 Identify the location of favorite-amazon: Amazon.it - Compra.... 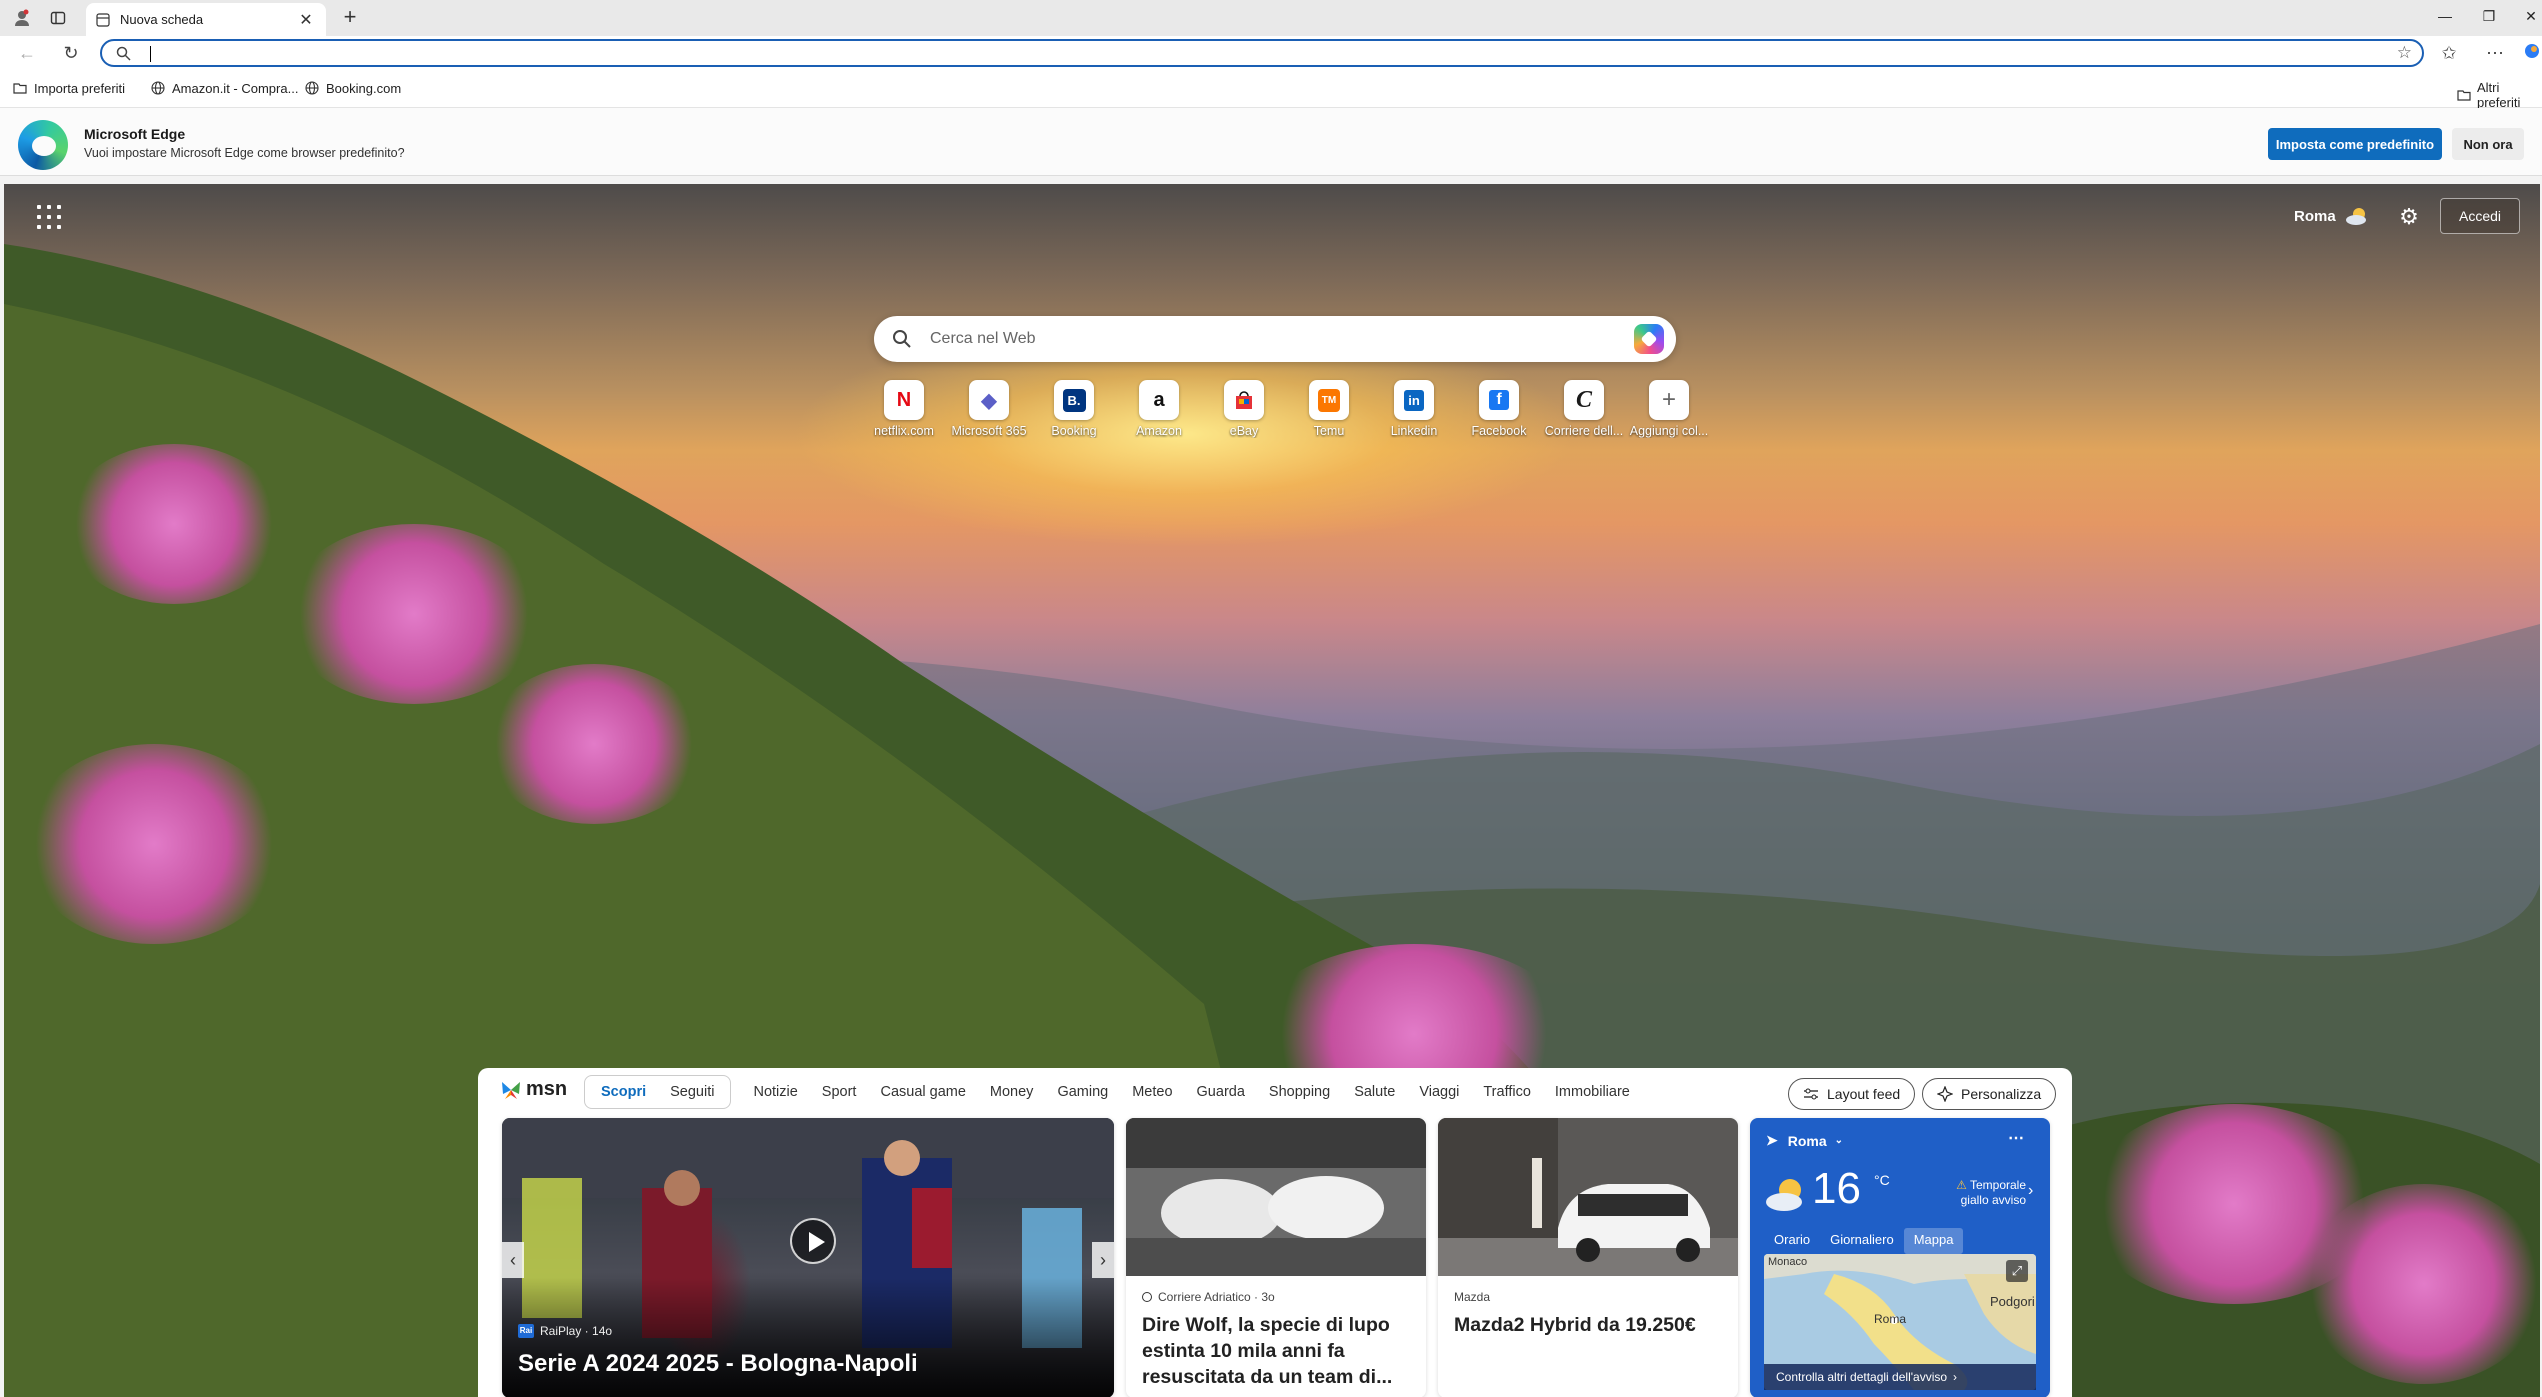
(224, 88).